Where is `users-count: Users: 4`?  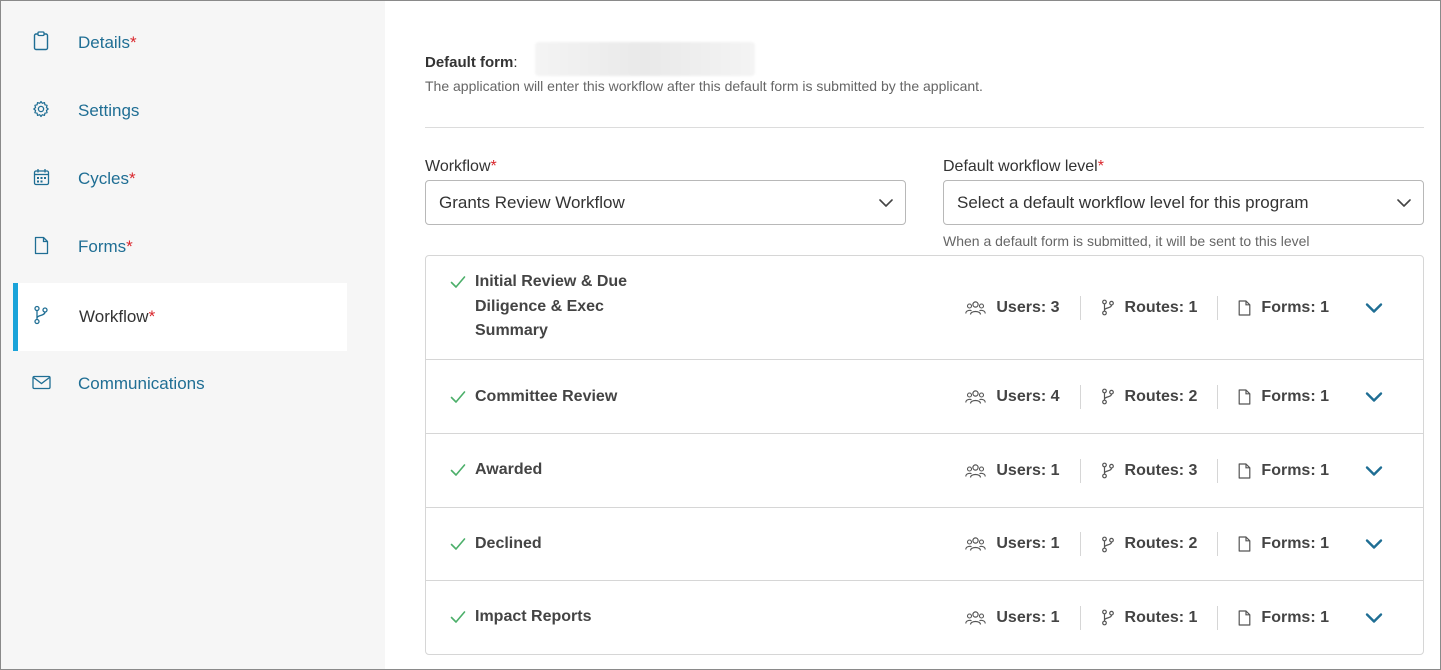
users-count: Users: 4 is located at coordinates (1028, 396).